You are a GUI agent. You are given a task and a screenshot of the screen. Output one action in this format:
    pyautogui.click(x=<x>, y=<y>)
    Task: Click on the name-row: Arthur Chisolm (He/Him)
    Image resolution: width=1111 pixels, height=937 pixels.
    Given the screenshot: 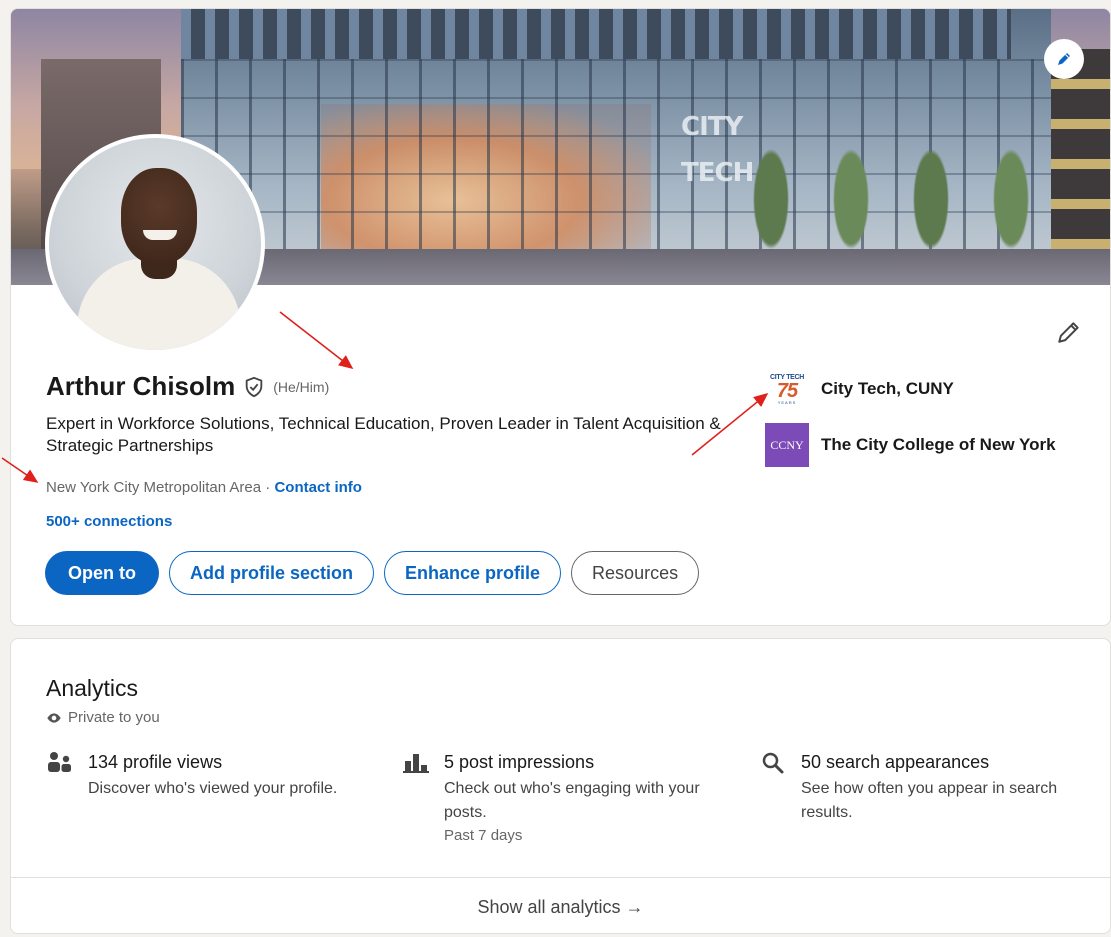 What is the action you would take?
    pyautogui.click(x=187, y=386)
    